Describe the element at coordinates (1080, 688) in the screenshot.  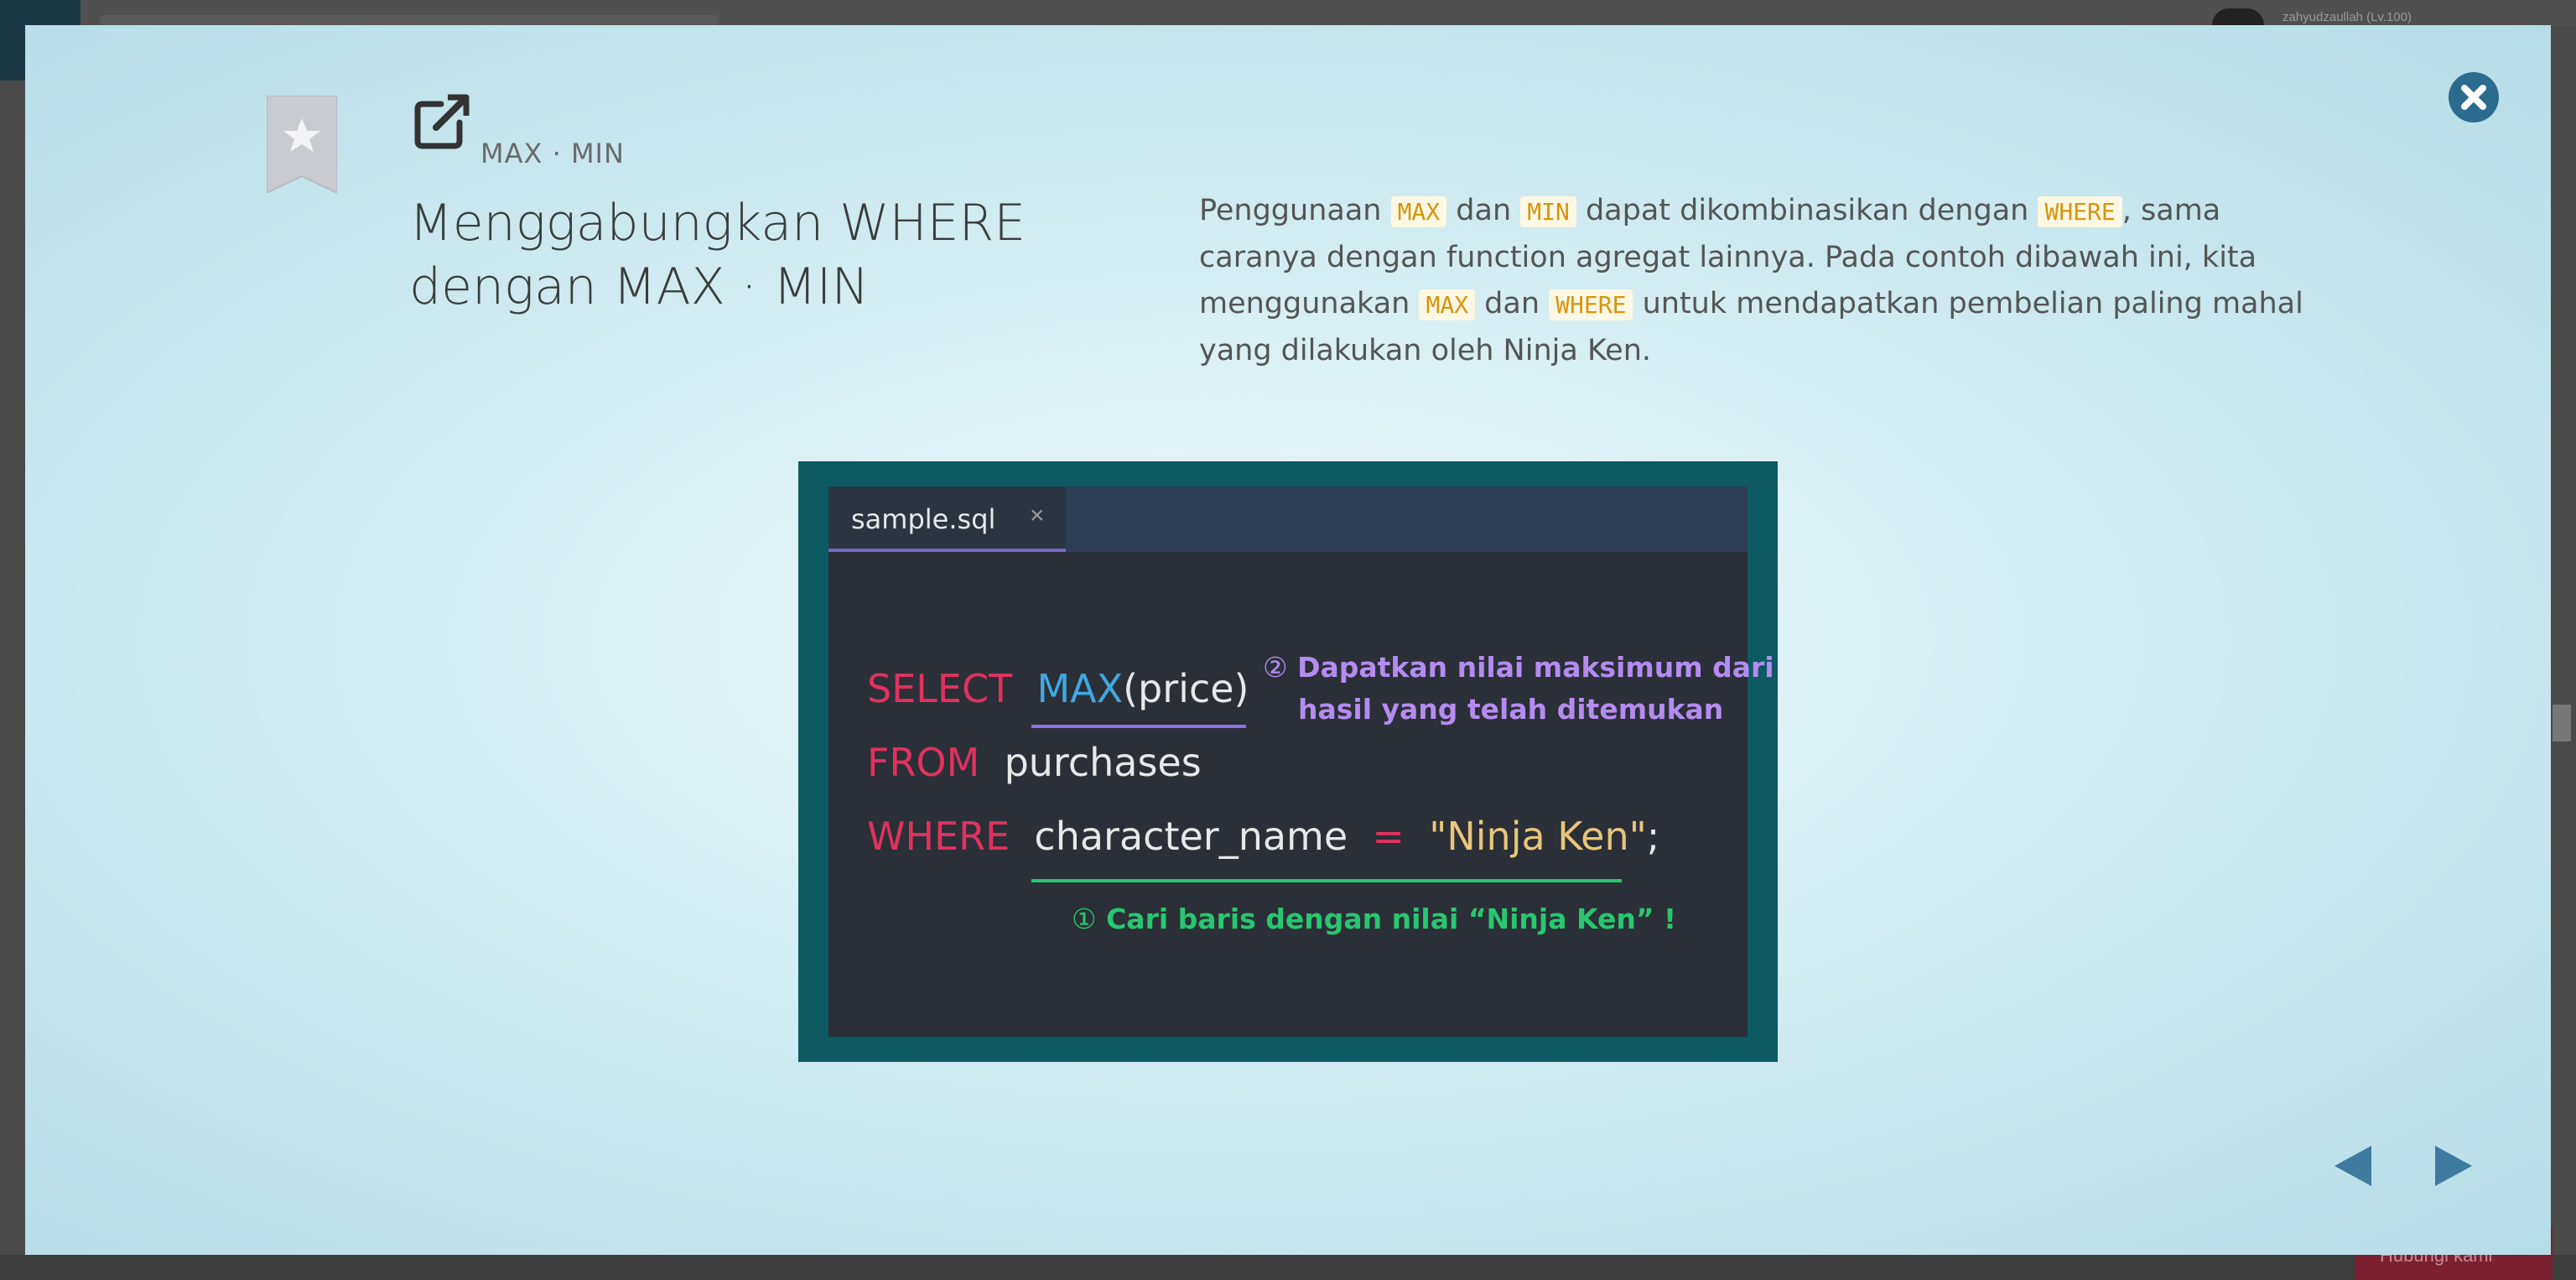
I see `code-function: MAX` at that location.